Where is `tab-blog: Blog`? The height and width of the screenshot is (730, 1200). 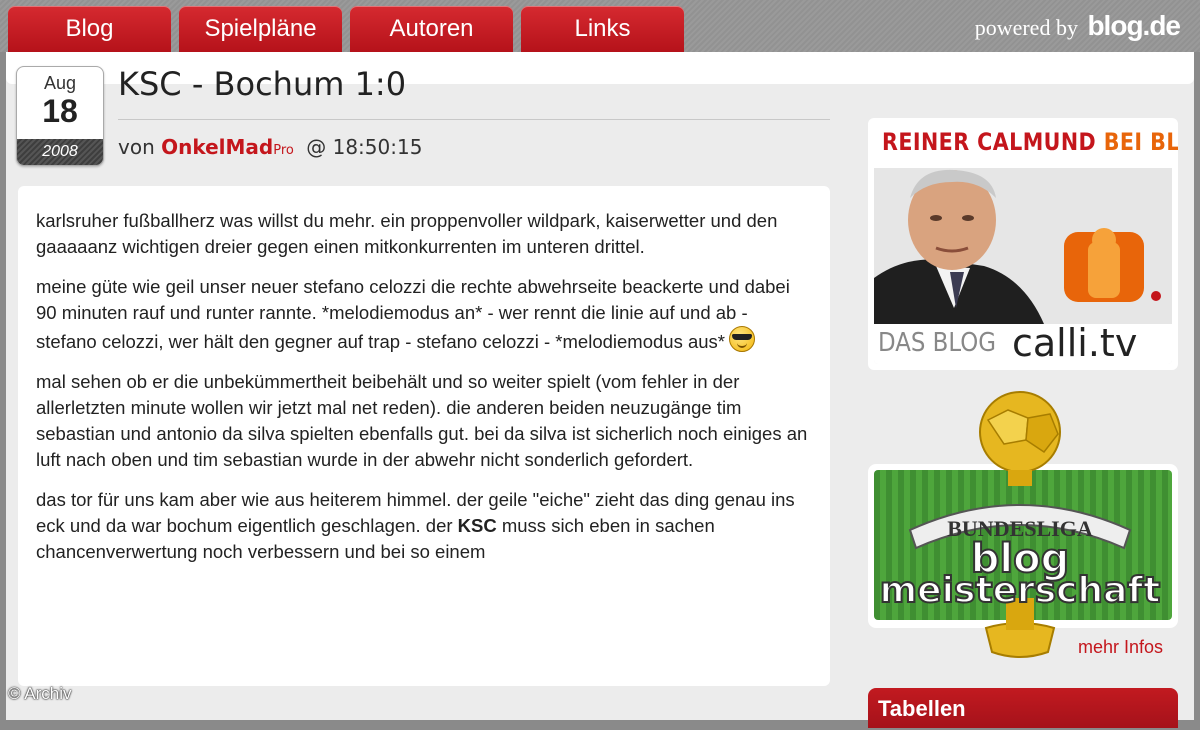
tab-blog: Blog is located at coordinates (89, 29).